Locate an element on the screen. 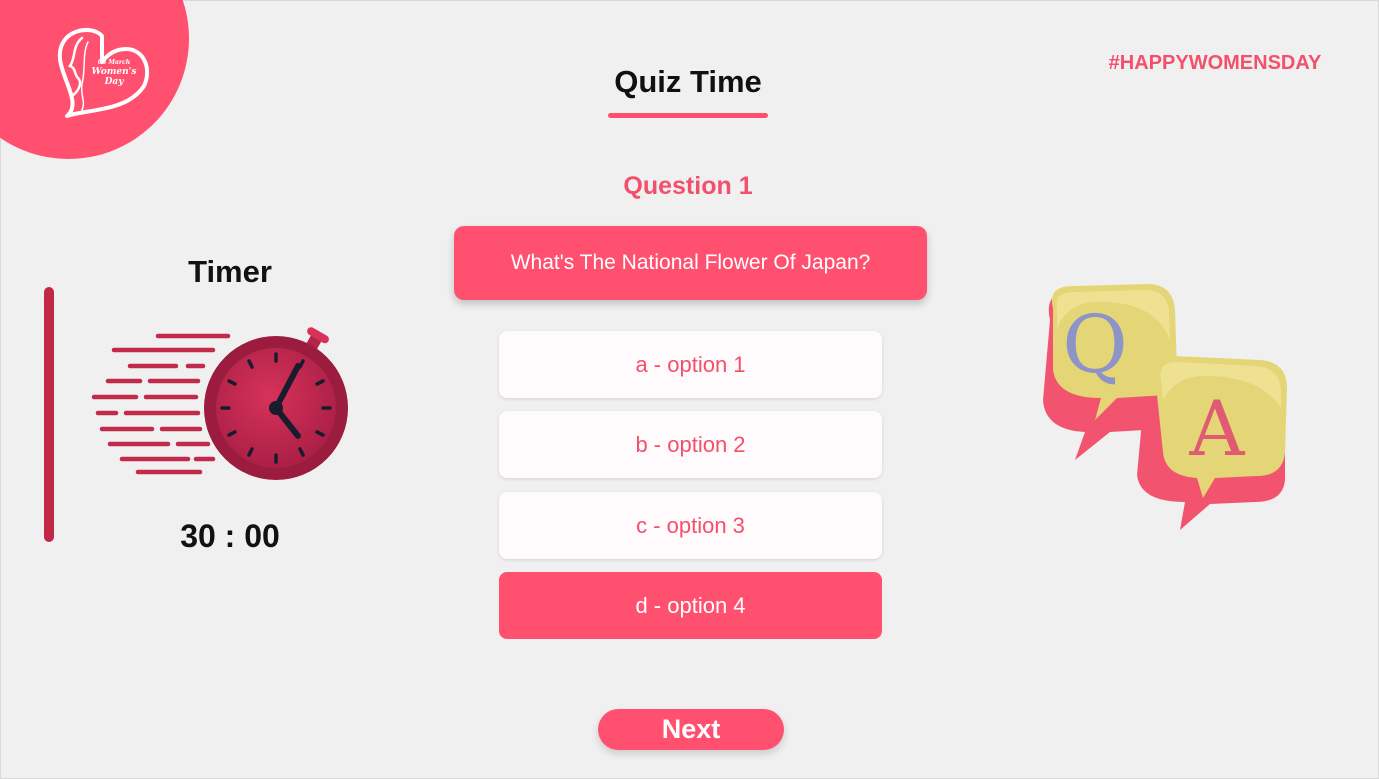 This screenshot has width=1379, height=779. option-d-button: d - option 4 is located at coordinates (690, 605).